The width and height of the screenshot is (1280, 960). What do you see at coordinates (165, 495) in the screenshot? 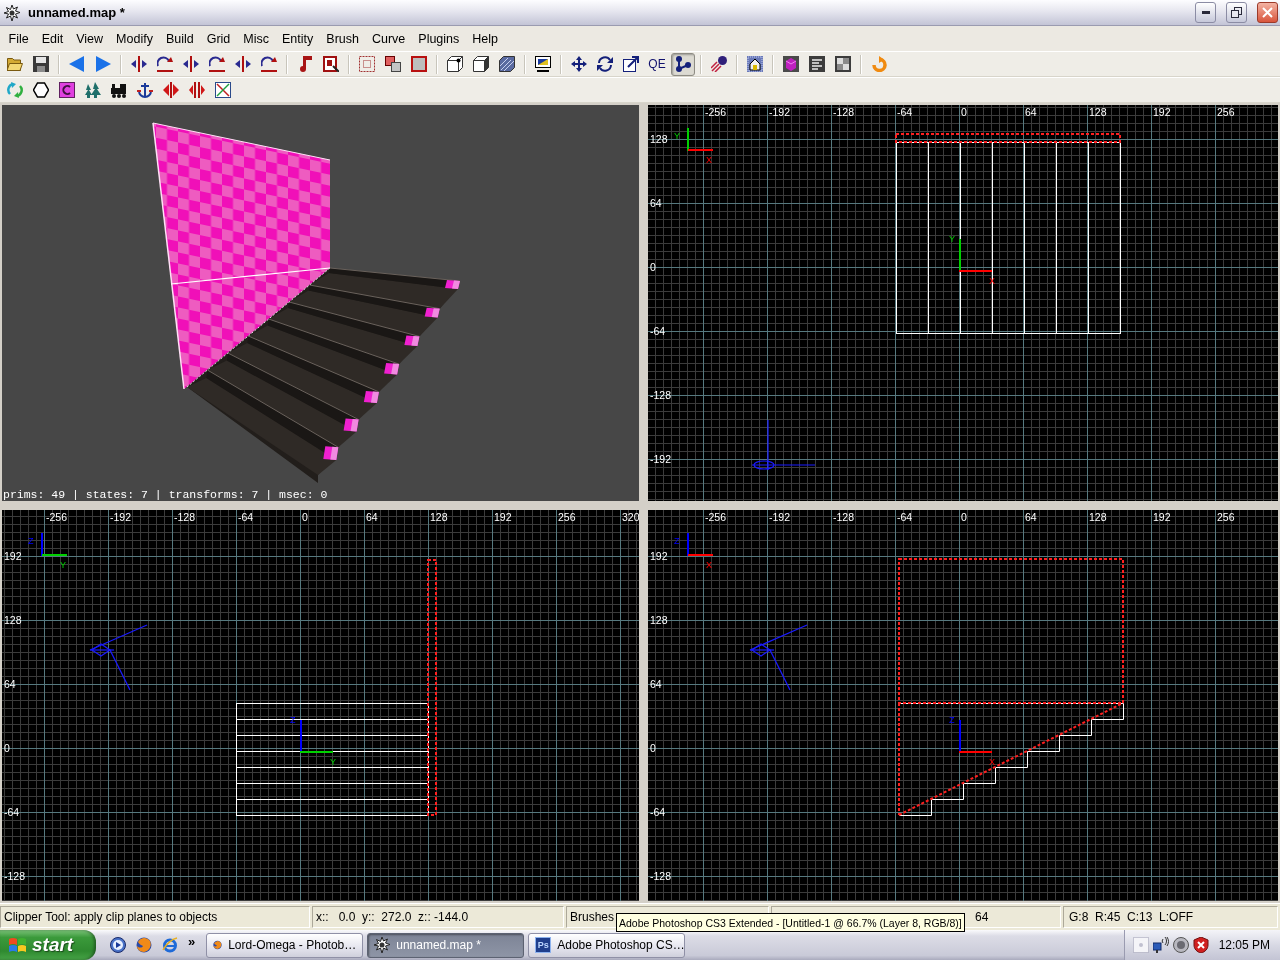
I see `render-stats: prims: 49 | states: 7 | transforms: 7 | msec: 0` at bounding box center [165, 495].